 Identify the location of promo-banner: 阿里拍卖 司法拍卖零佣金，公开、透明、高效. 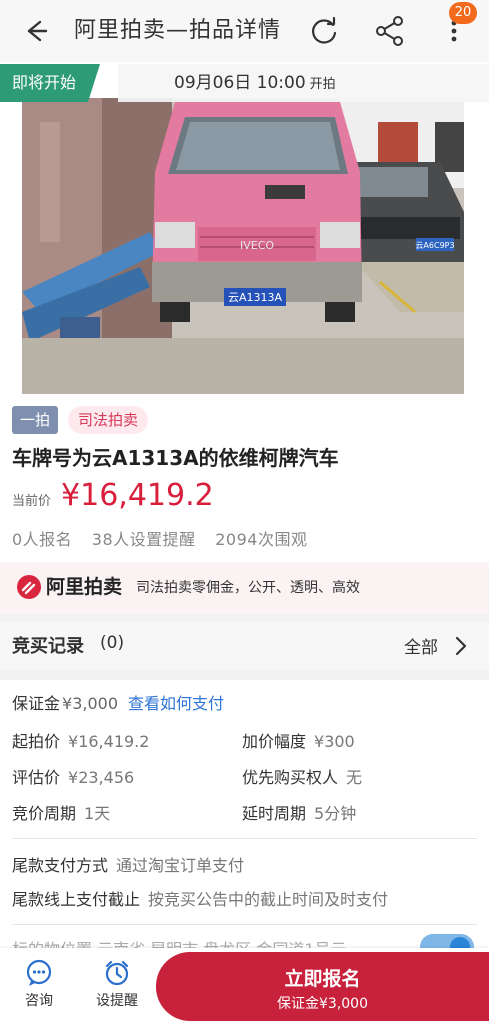
(244, 588).